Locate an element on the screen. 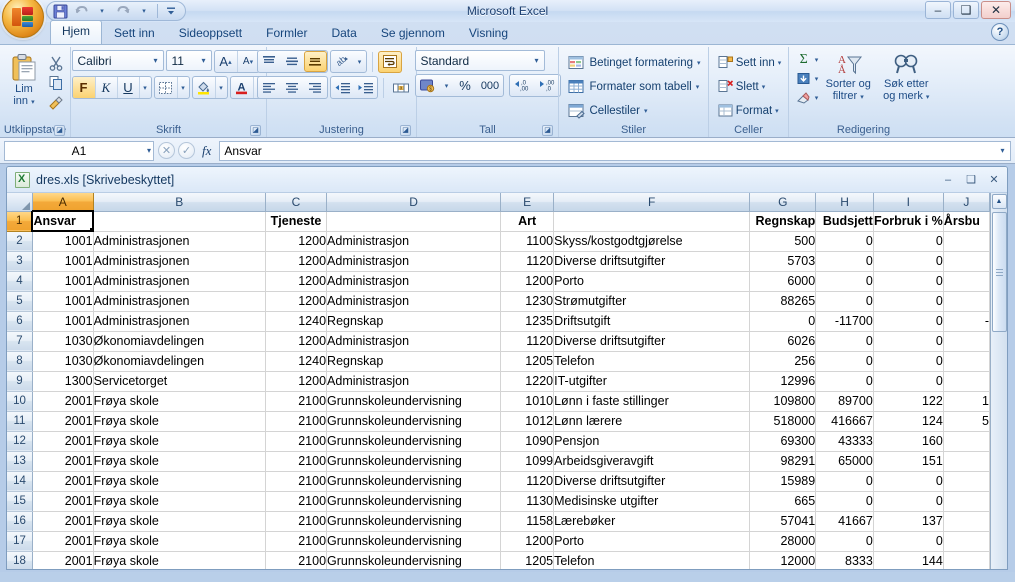 This screenshot has height=582, width=1015. cell-f5: Strømutgifter is located at coordinates (652, 301).